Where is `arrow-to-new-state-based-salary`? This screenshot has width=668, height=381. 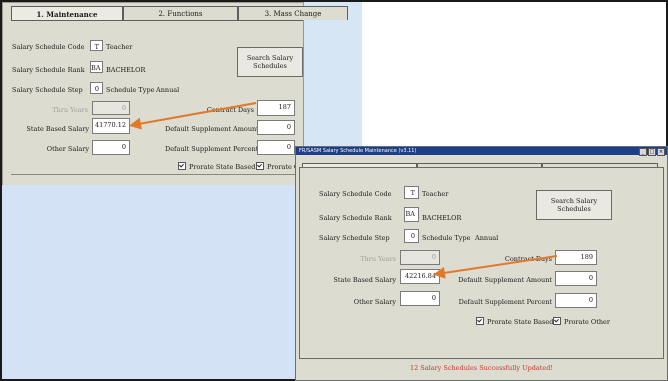 arrow-to-new-state-based-salary is located at coordinates (495, 267).